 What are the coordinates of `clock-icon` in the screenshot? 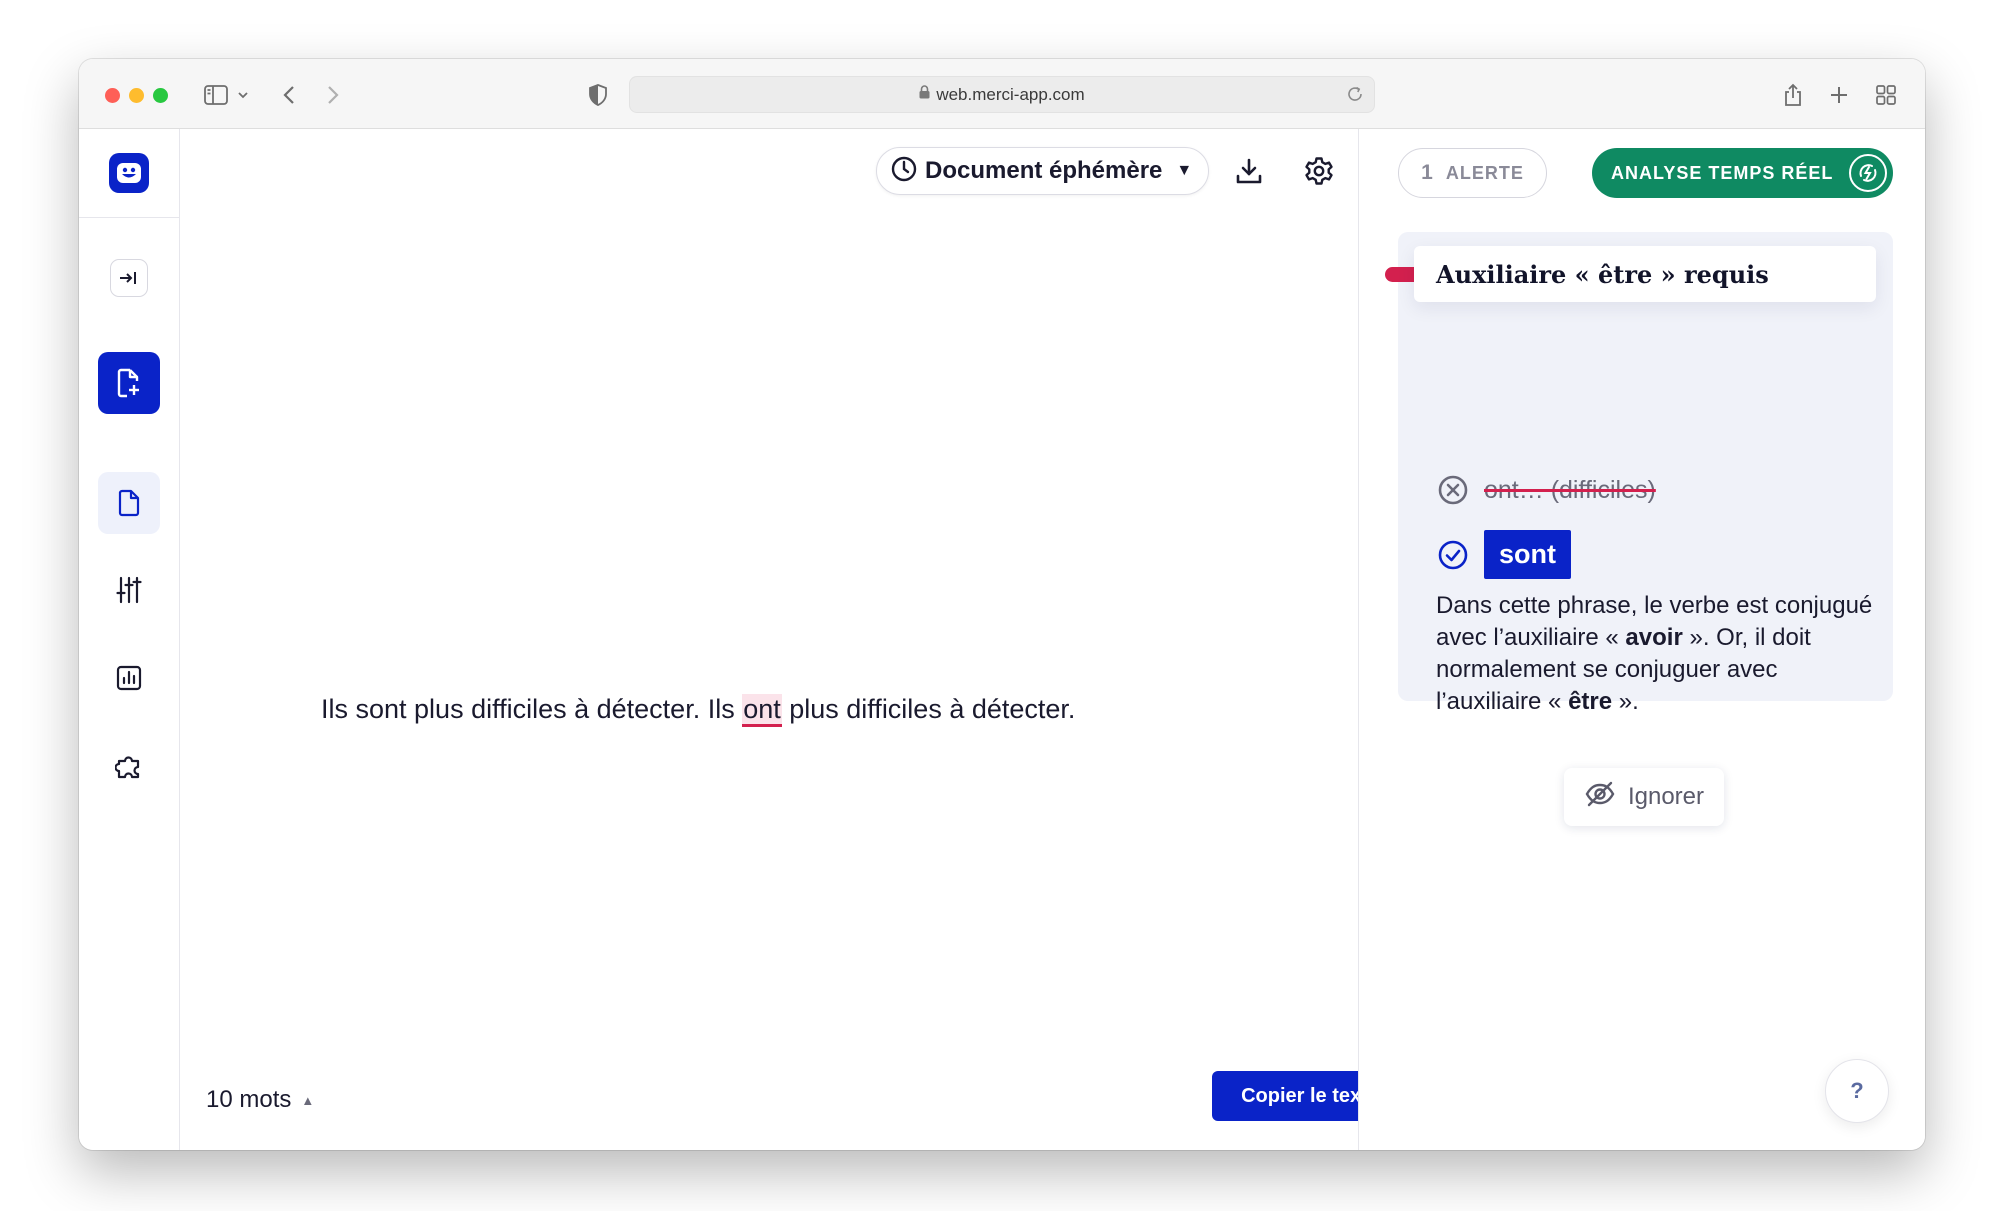 It's located at (904, 171).